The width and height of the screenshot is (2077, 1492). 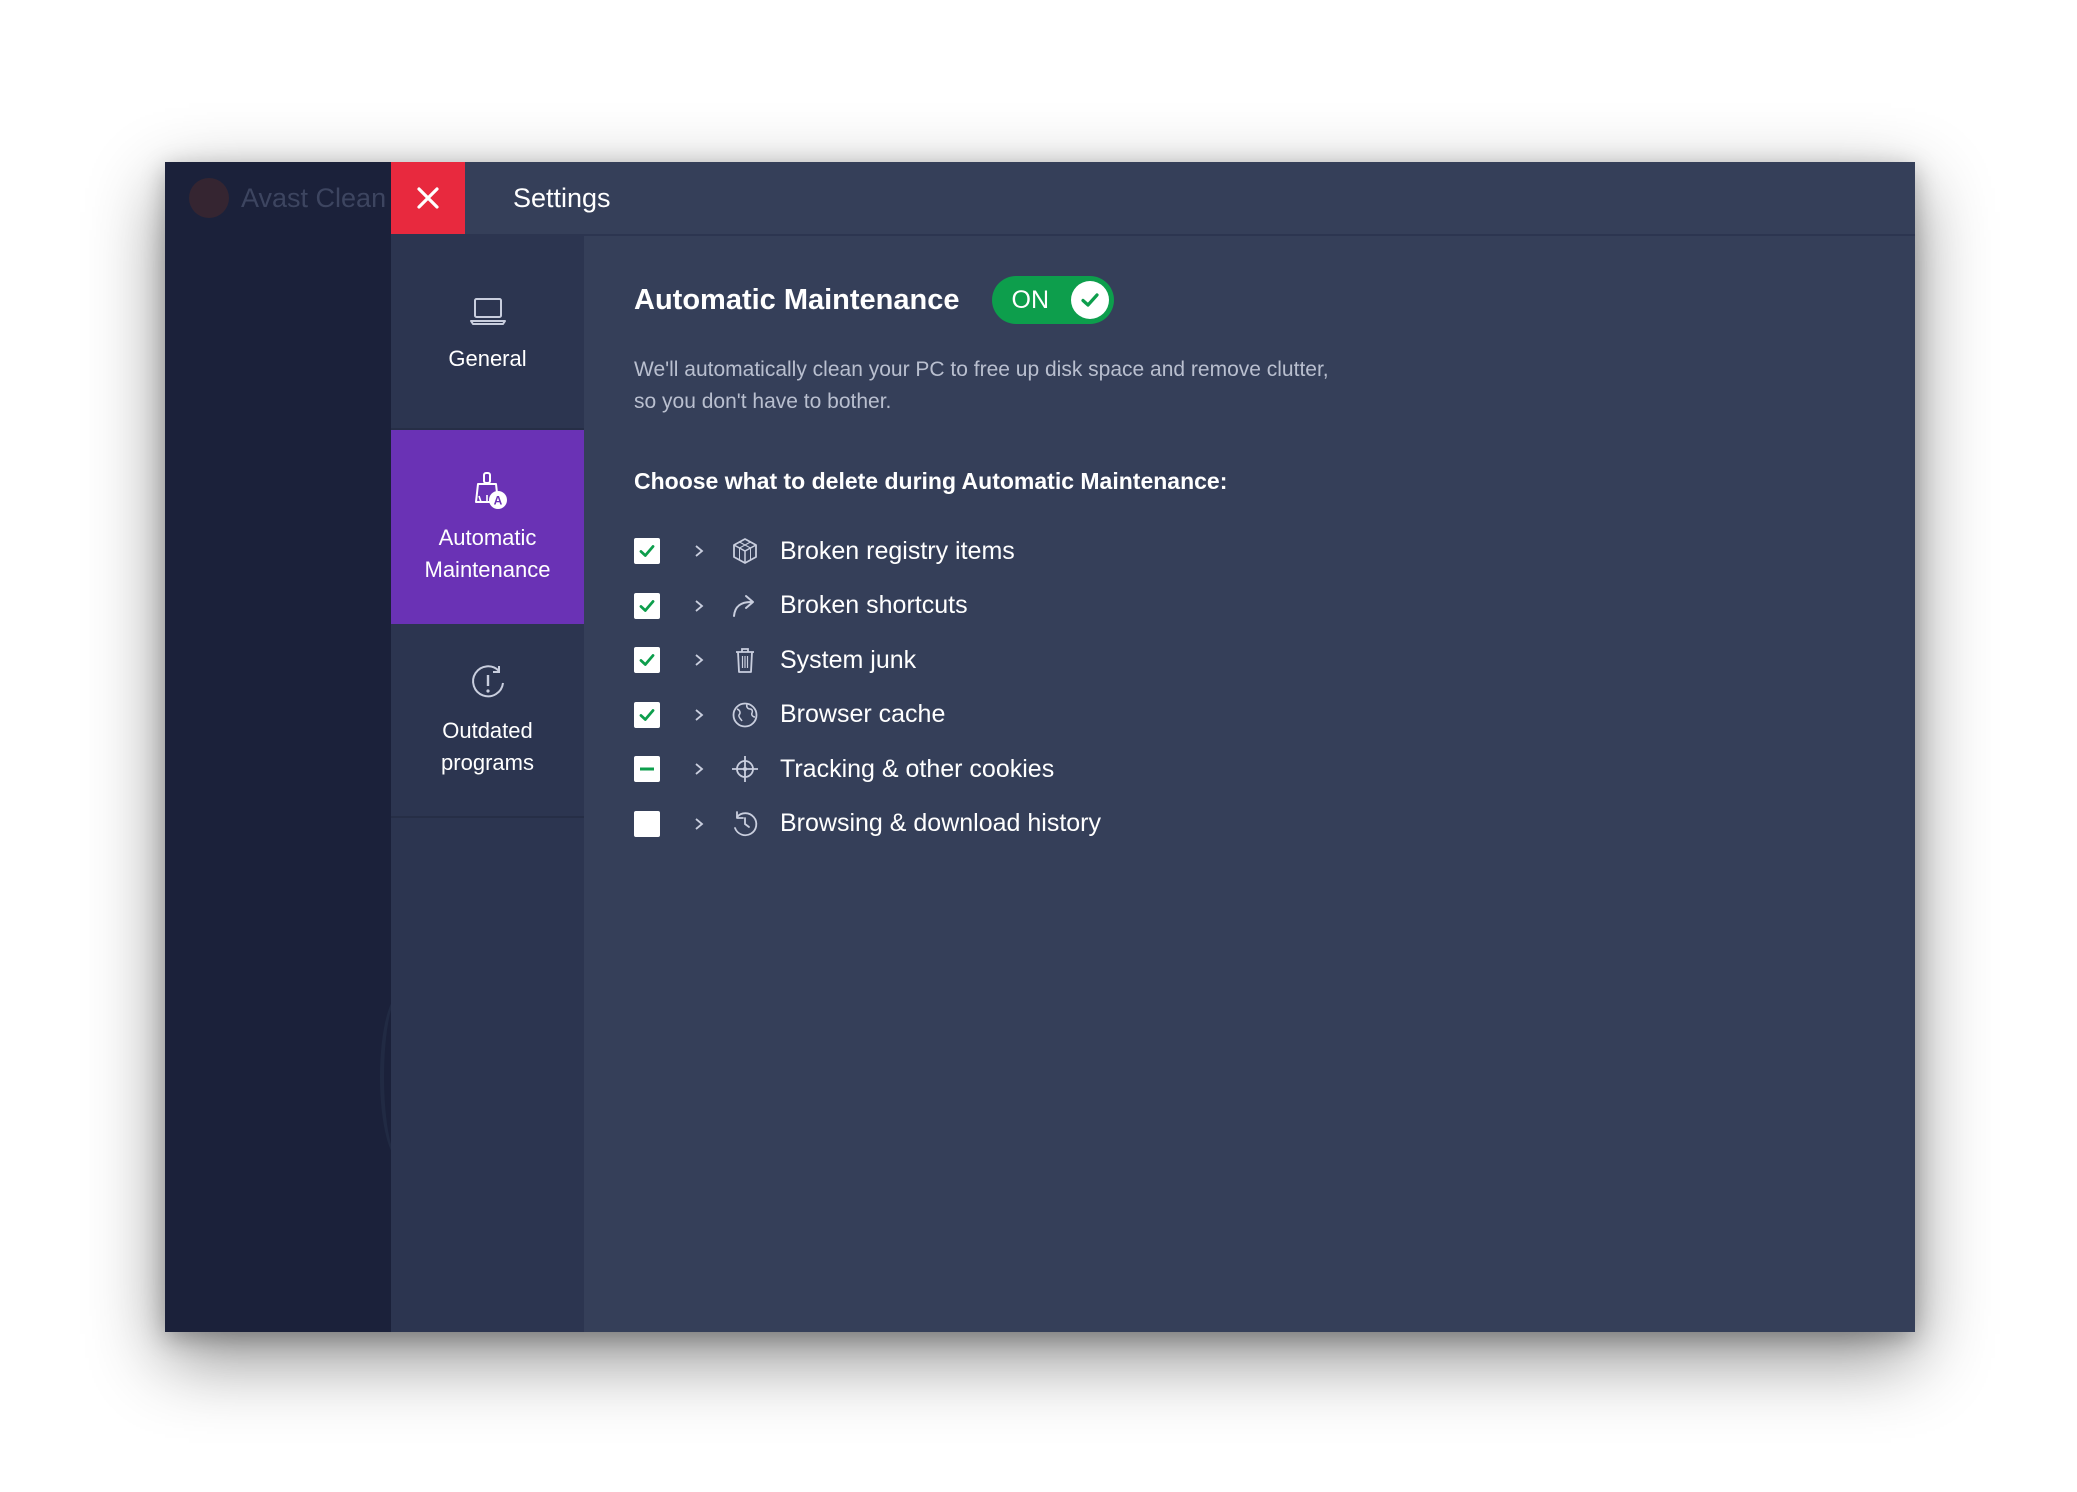 I want to click on registry-cube-icon, so click(x=745, y=551).